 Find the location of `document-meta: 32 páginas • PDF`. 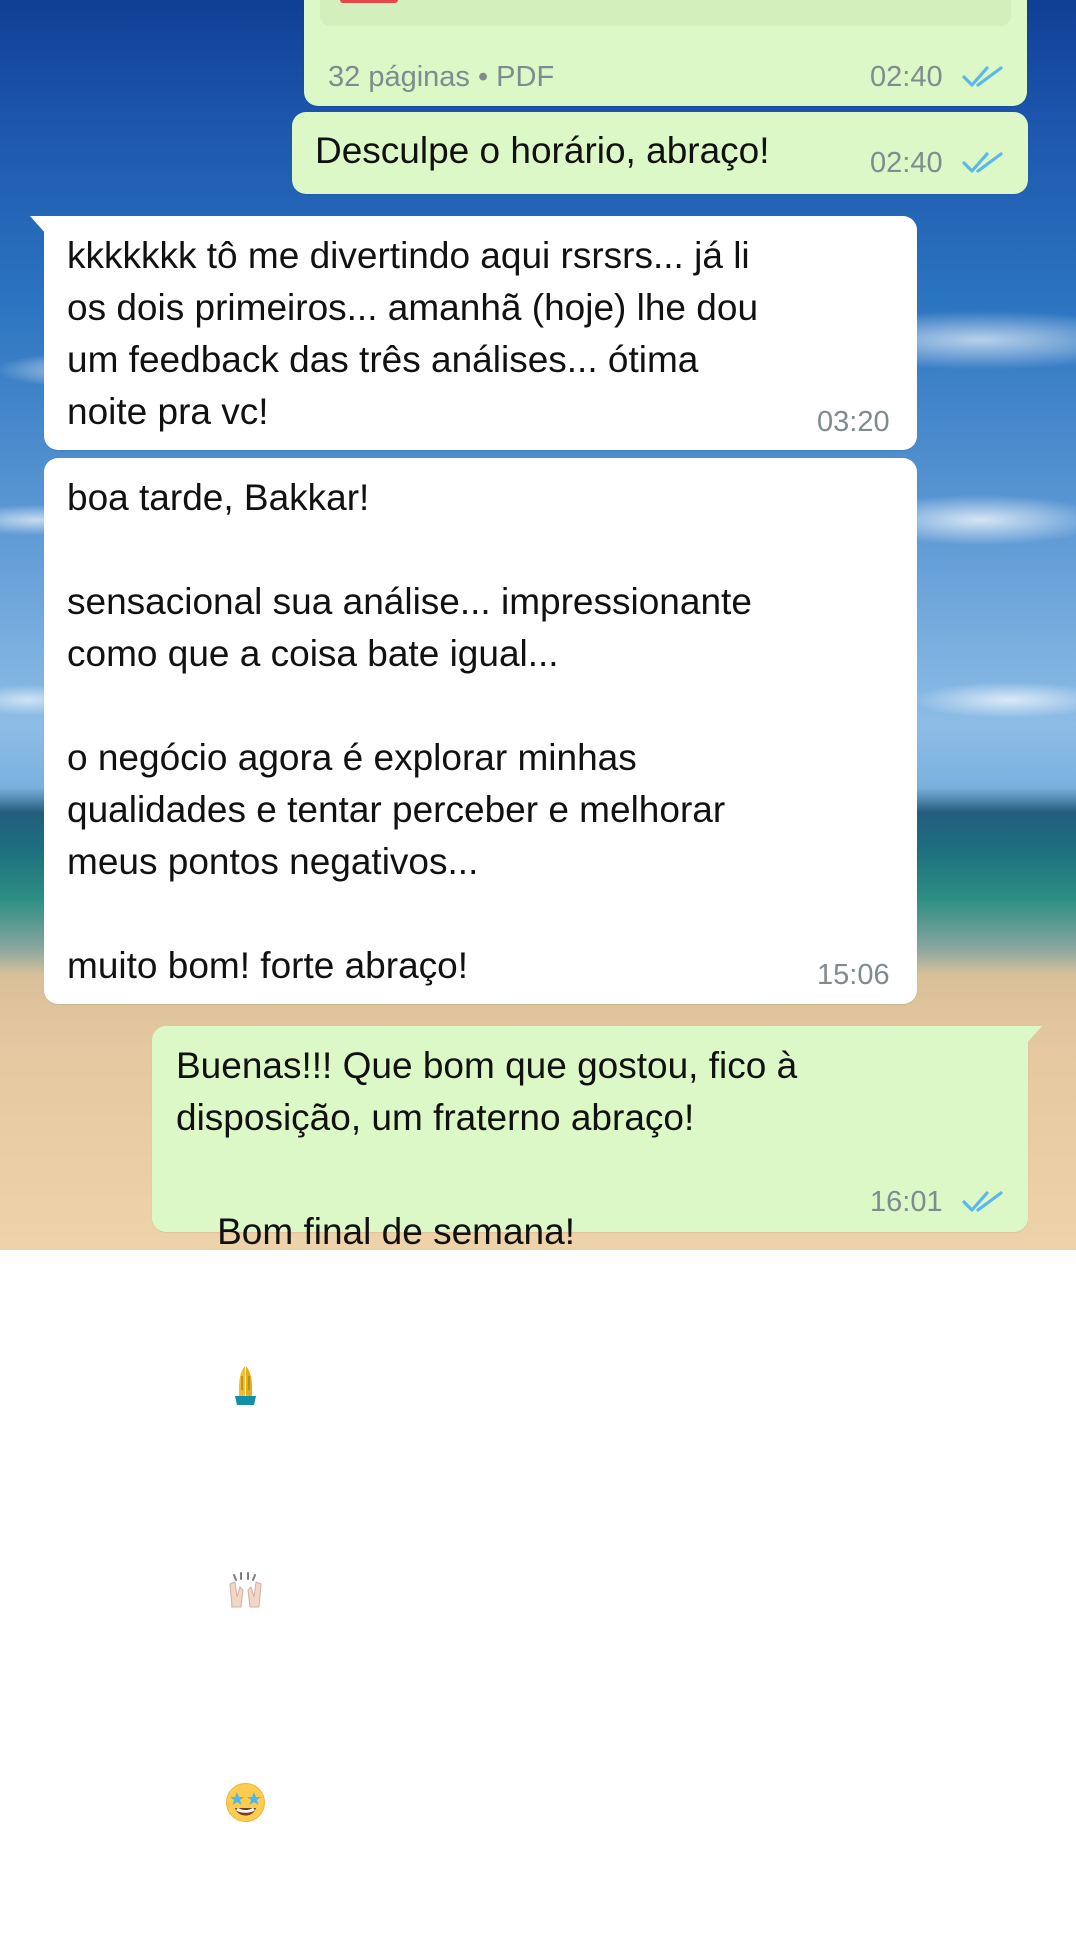

document-meta: 32 páginas • PDF is located at coordinates (441, 77).